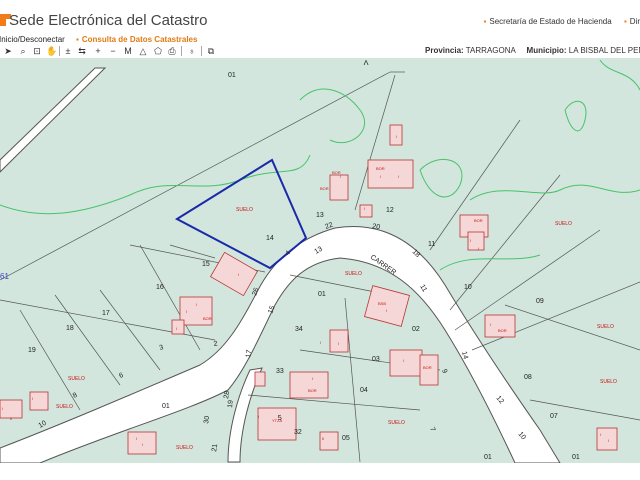  I want to click on site-title: Sede Electrónica del Catastro, so click(108, 20).